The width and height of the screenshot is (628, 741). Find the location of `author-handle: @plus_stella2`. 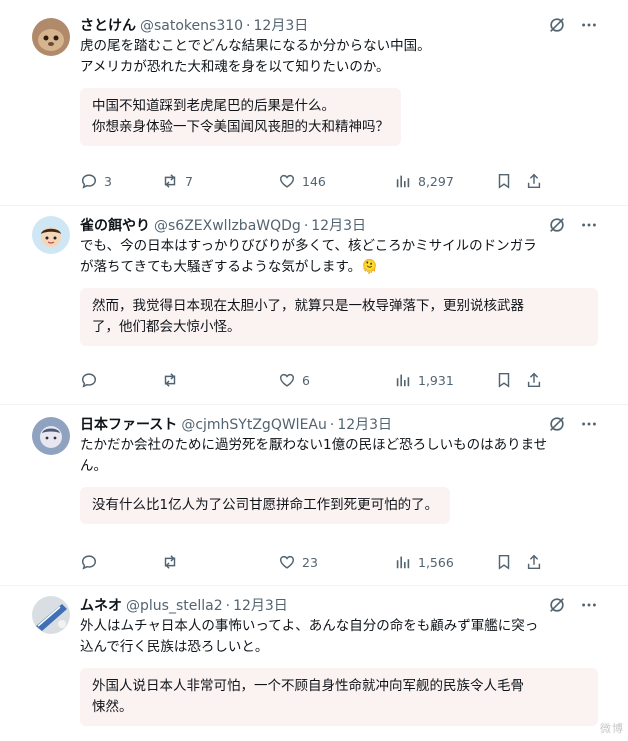

author-handle: @plus_stella2 is located at coordinates (174, 606).